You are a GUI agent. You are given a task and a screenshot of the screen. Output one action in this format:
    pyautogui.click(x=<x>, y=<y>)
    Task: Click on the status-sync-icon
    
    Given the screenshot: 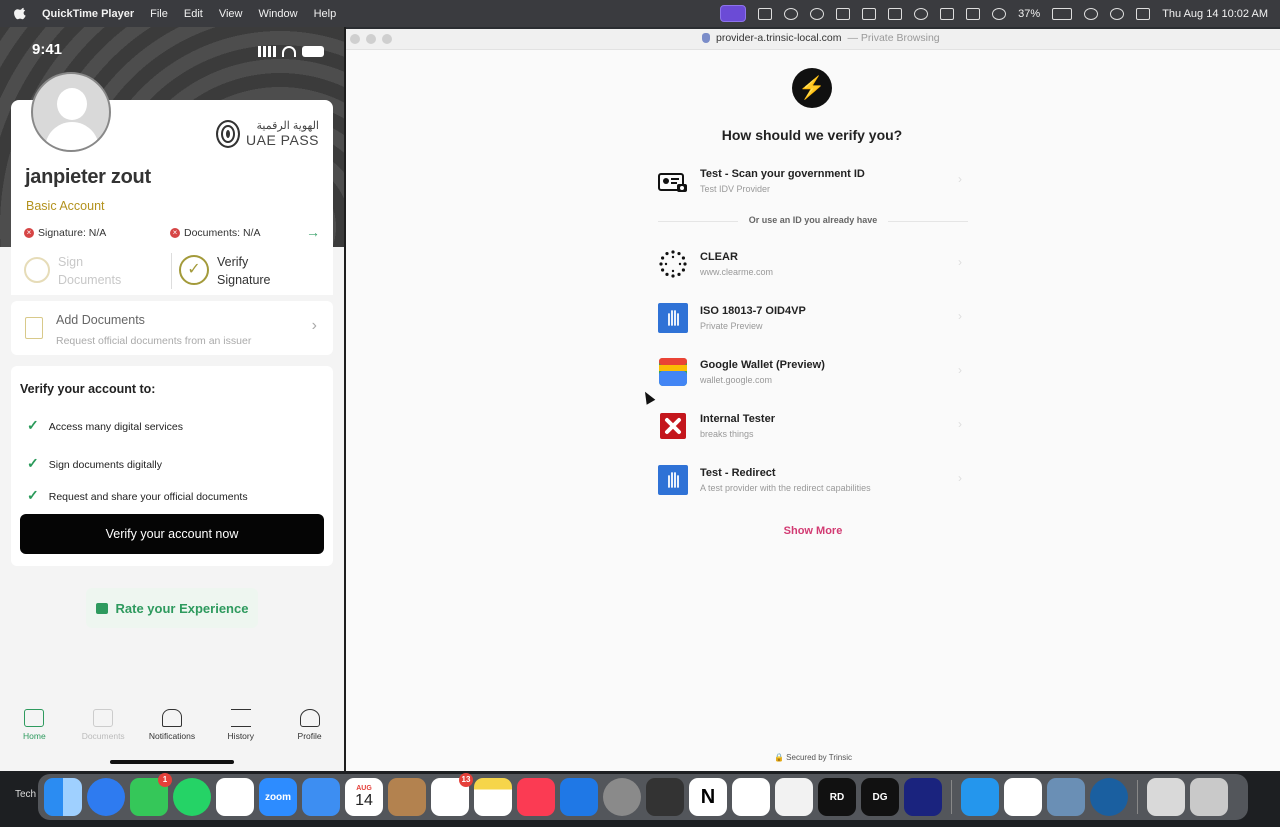 What is the action you would take?
    pyautogui.click(x=791, y=13)
    